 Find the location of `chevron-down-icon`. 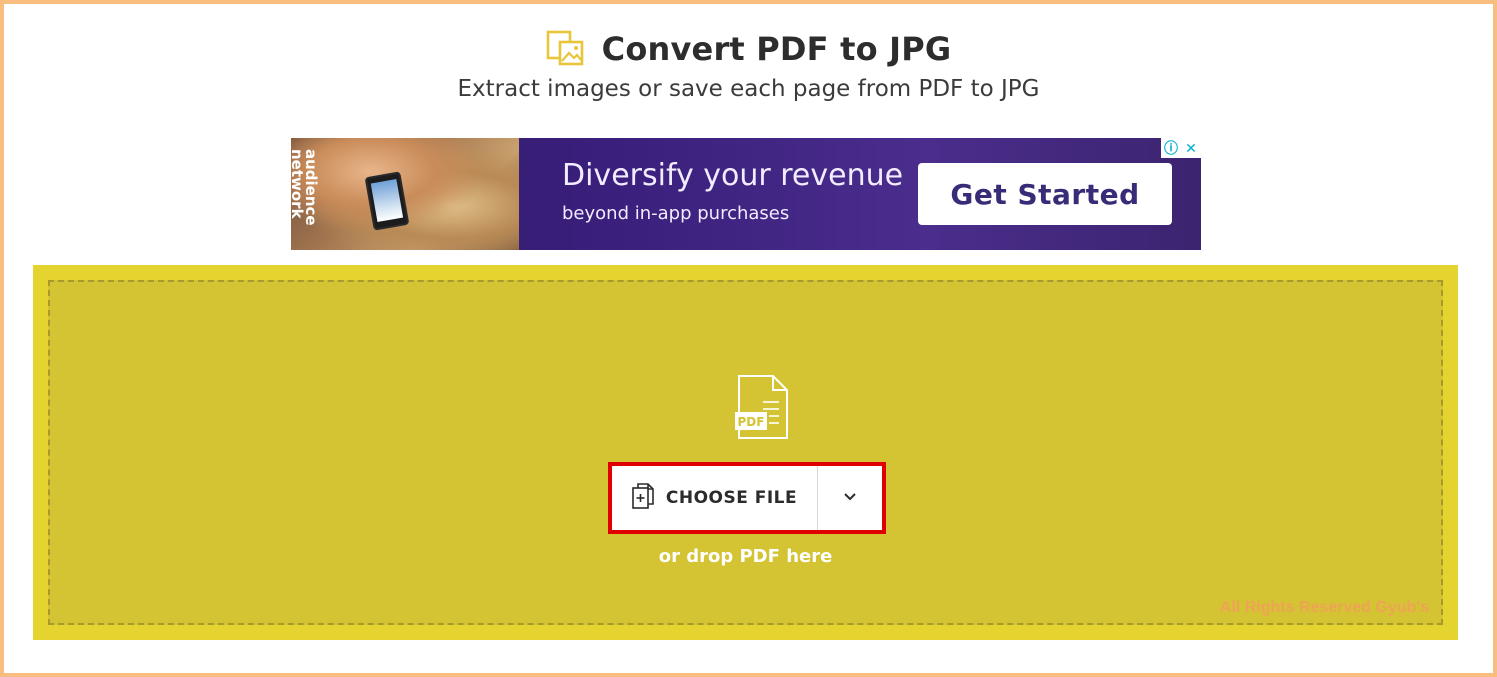

chevron-down-icon is located at coordinates (850, 498).